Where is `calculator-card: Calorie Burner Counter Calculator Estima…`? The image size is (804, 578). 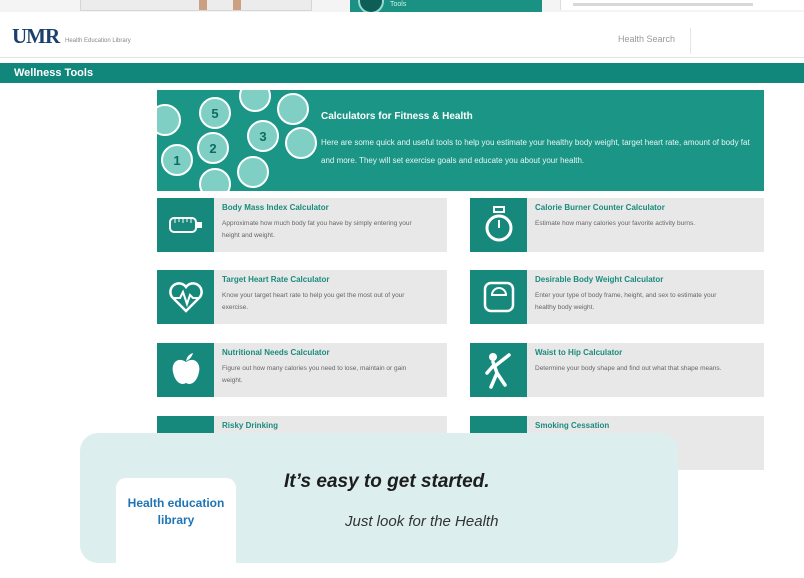
calculator-card: Calorie Burner Counter Calculator Estima… is located at coordinates (617, 225).